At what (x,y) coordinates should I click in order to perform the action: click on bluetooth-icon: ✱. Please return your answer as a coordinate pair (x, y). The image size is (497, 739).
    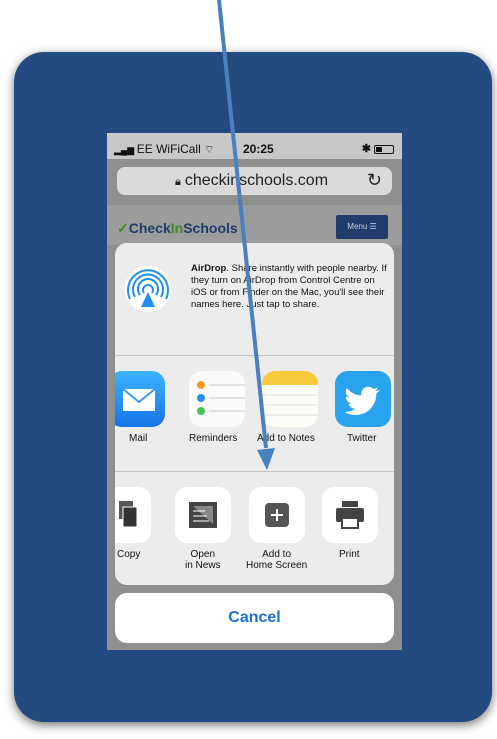
    Looking at the image, I should click on (367, 149).